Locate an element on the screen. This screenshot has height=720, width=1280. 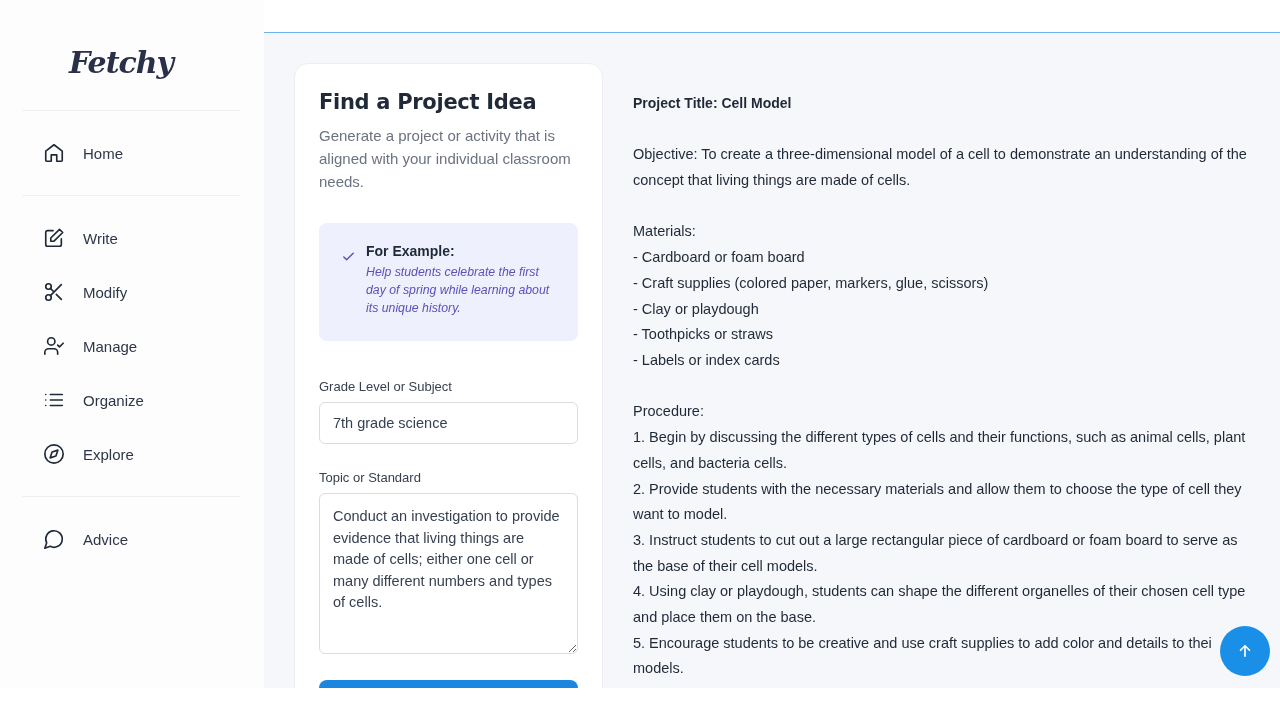
field-label: Topic or Standard is located at coordinates (370, 477).